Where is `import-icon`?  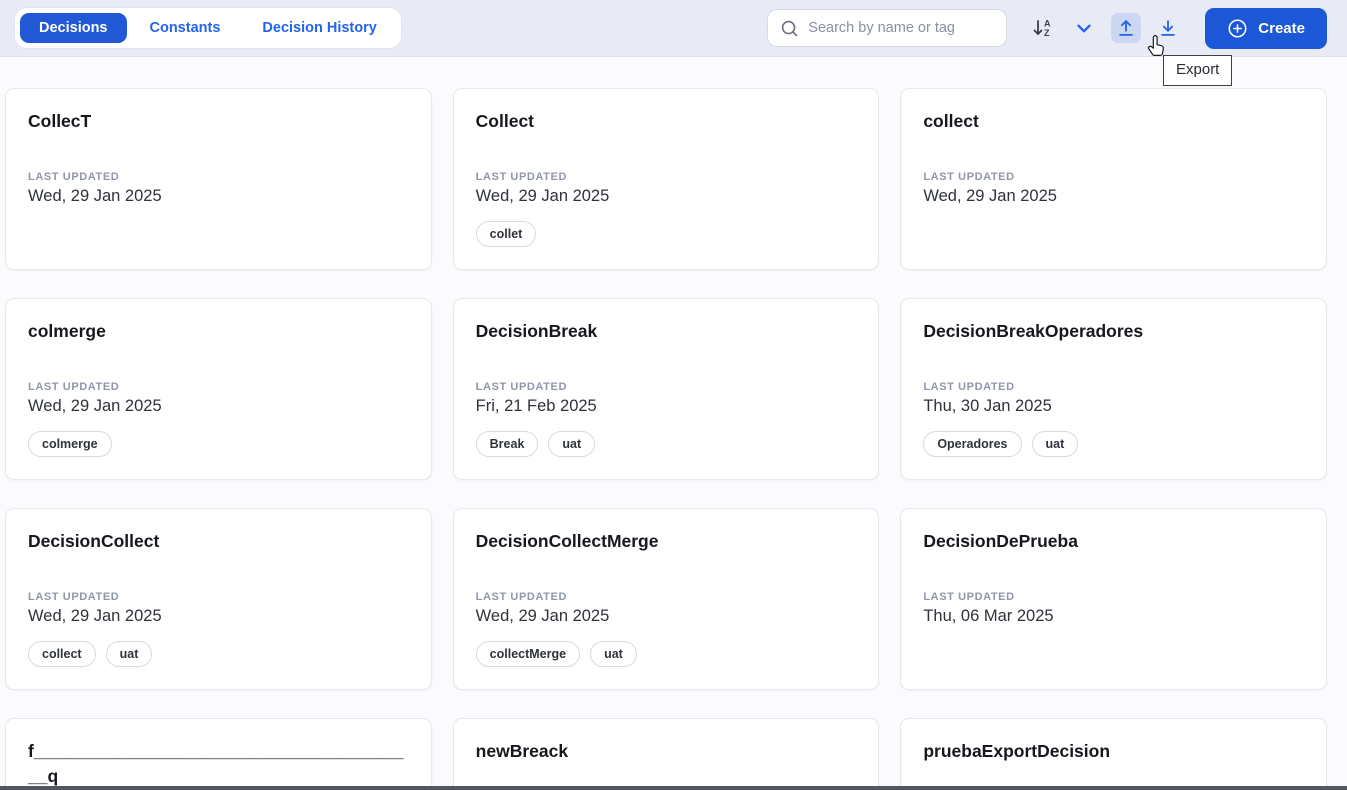
import-icon is located at coordinates (1168, 28).